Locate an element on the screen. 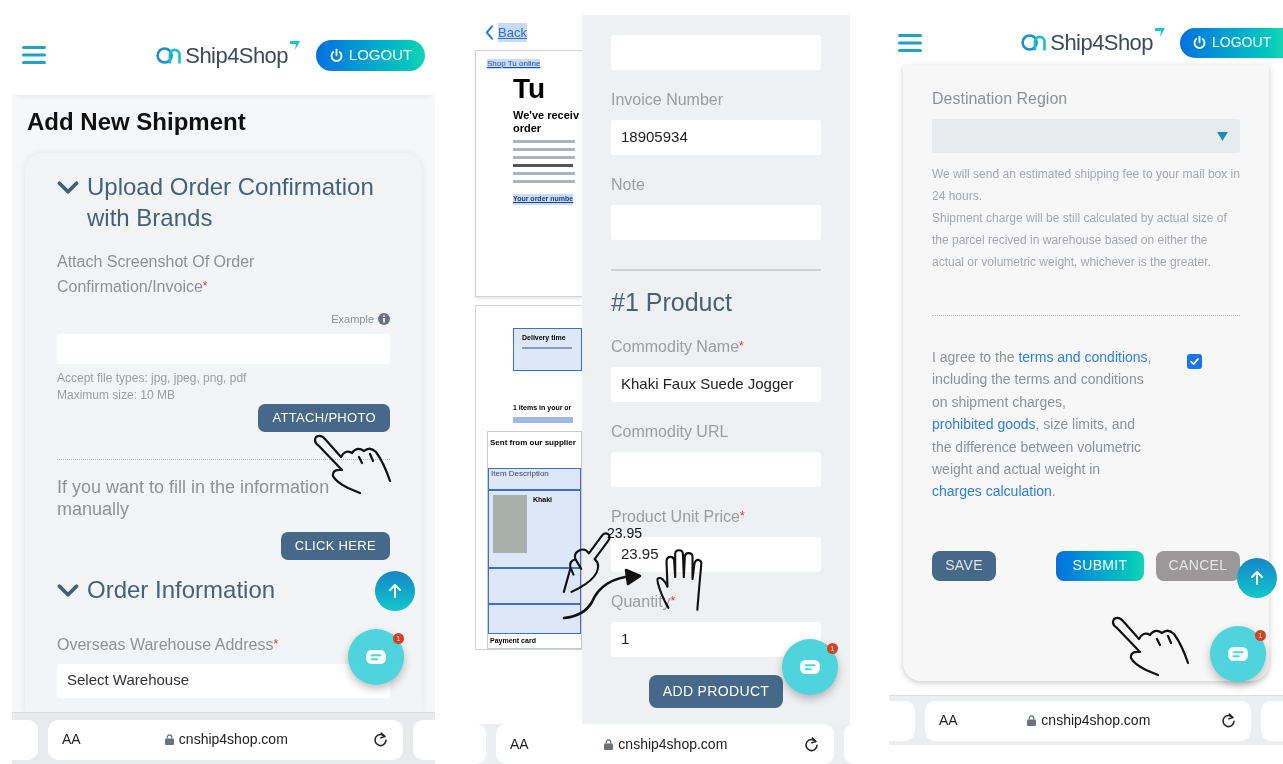 This screenshot has height=764, width=1283. field-label: Commodity URL is located at coordinates (670, 432).